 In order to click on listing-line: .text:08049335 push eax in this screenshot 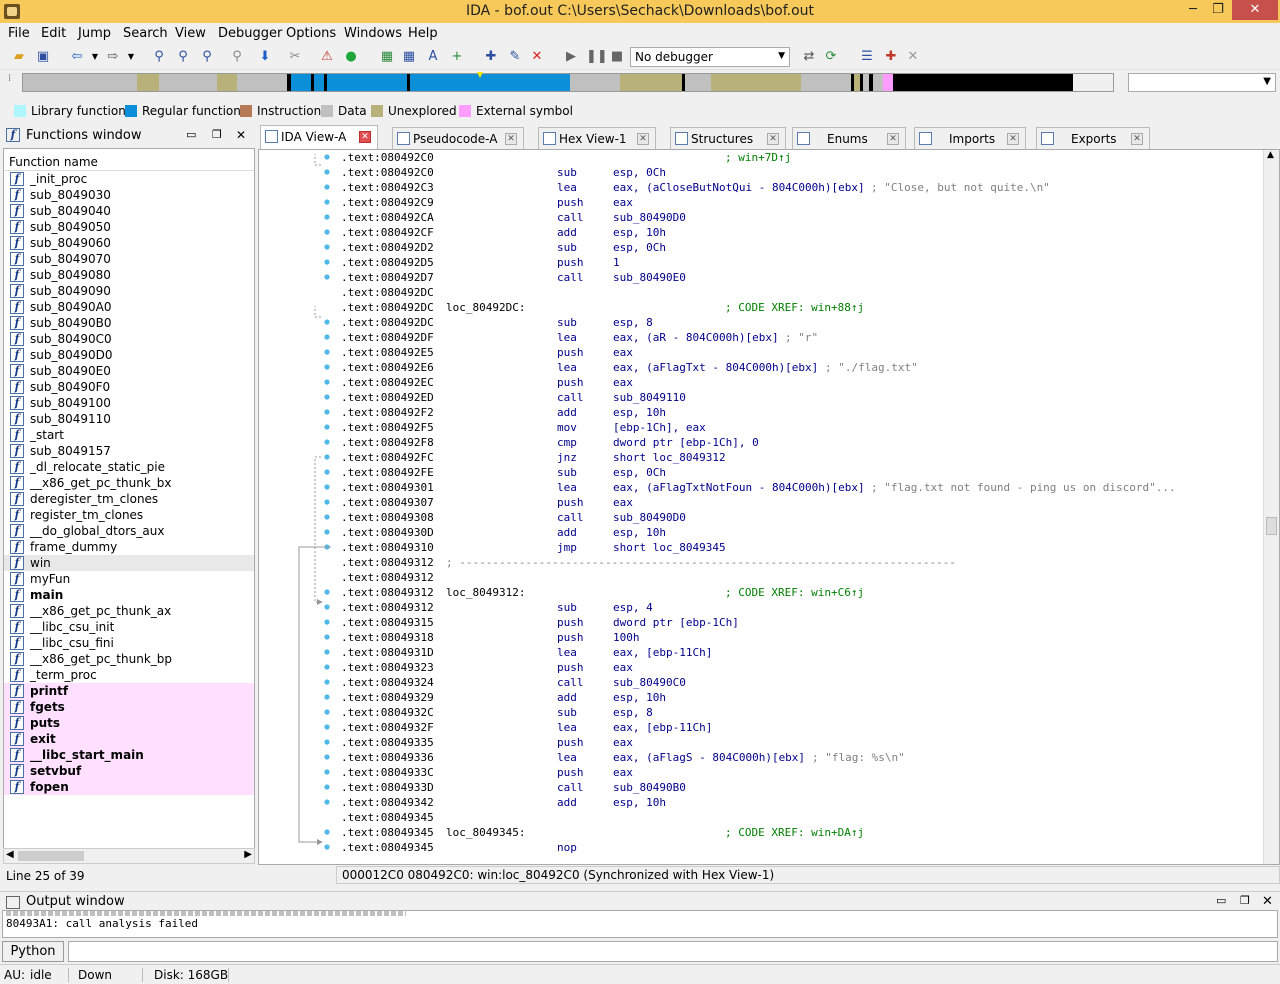, I will do `click(801, 742)`.